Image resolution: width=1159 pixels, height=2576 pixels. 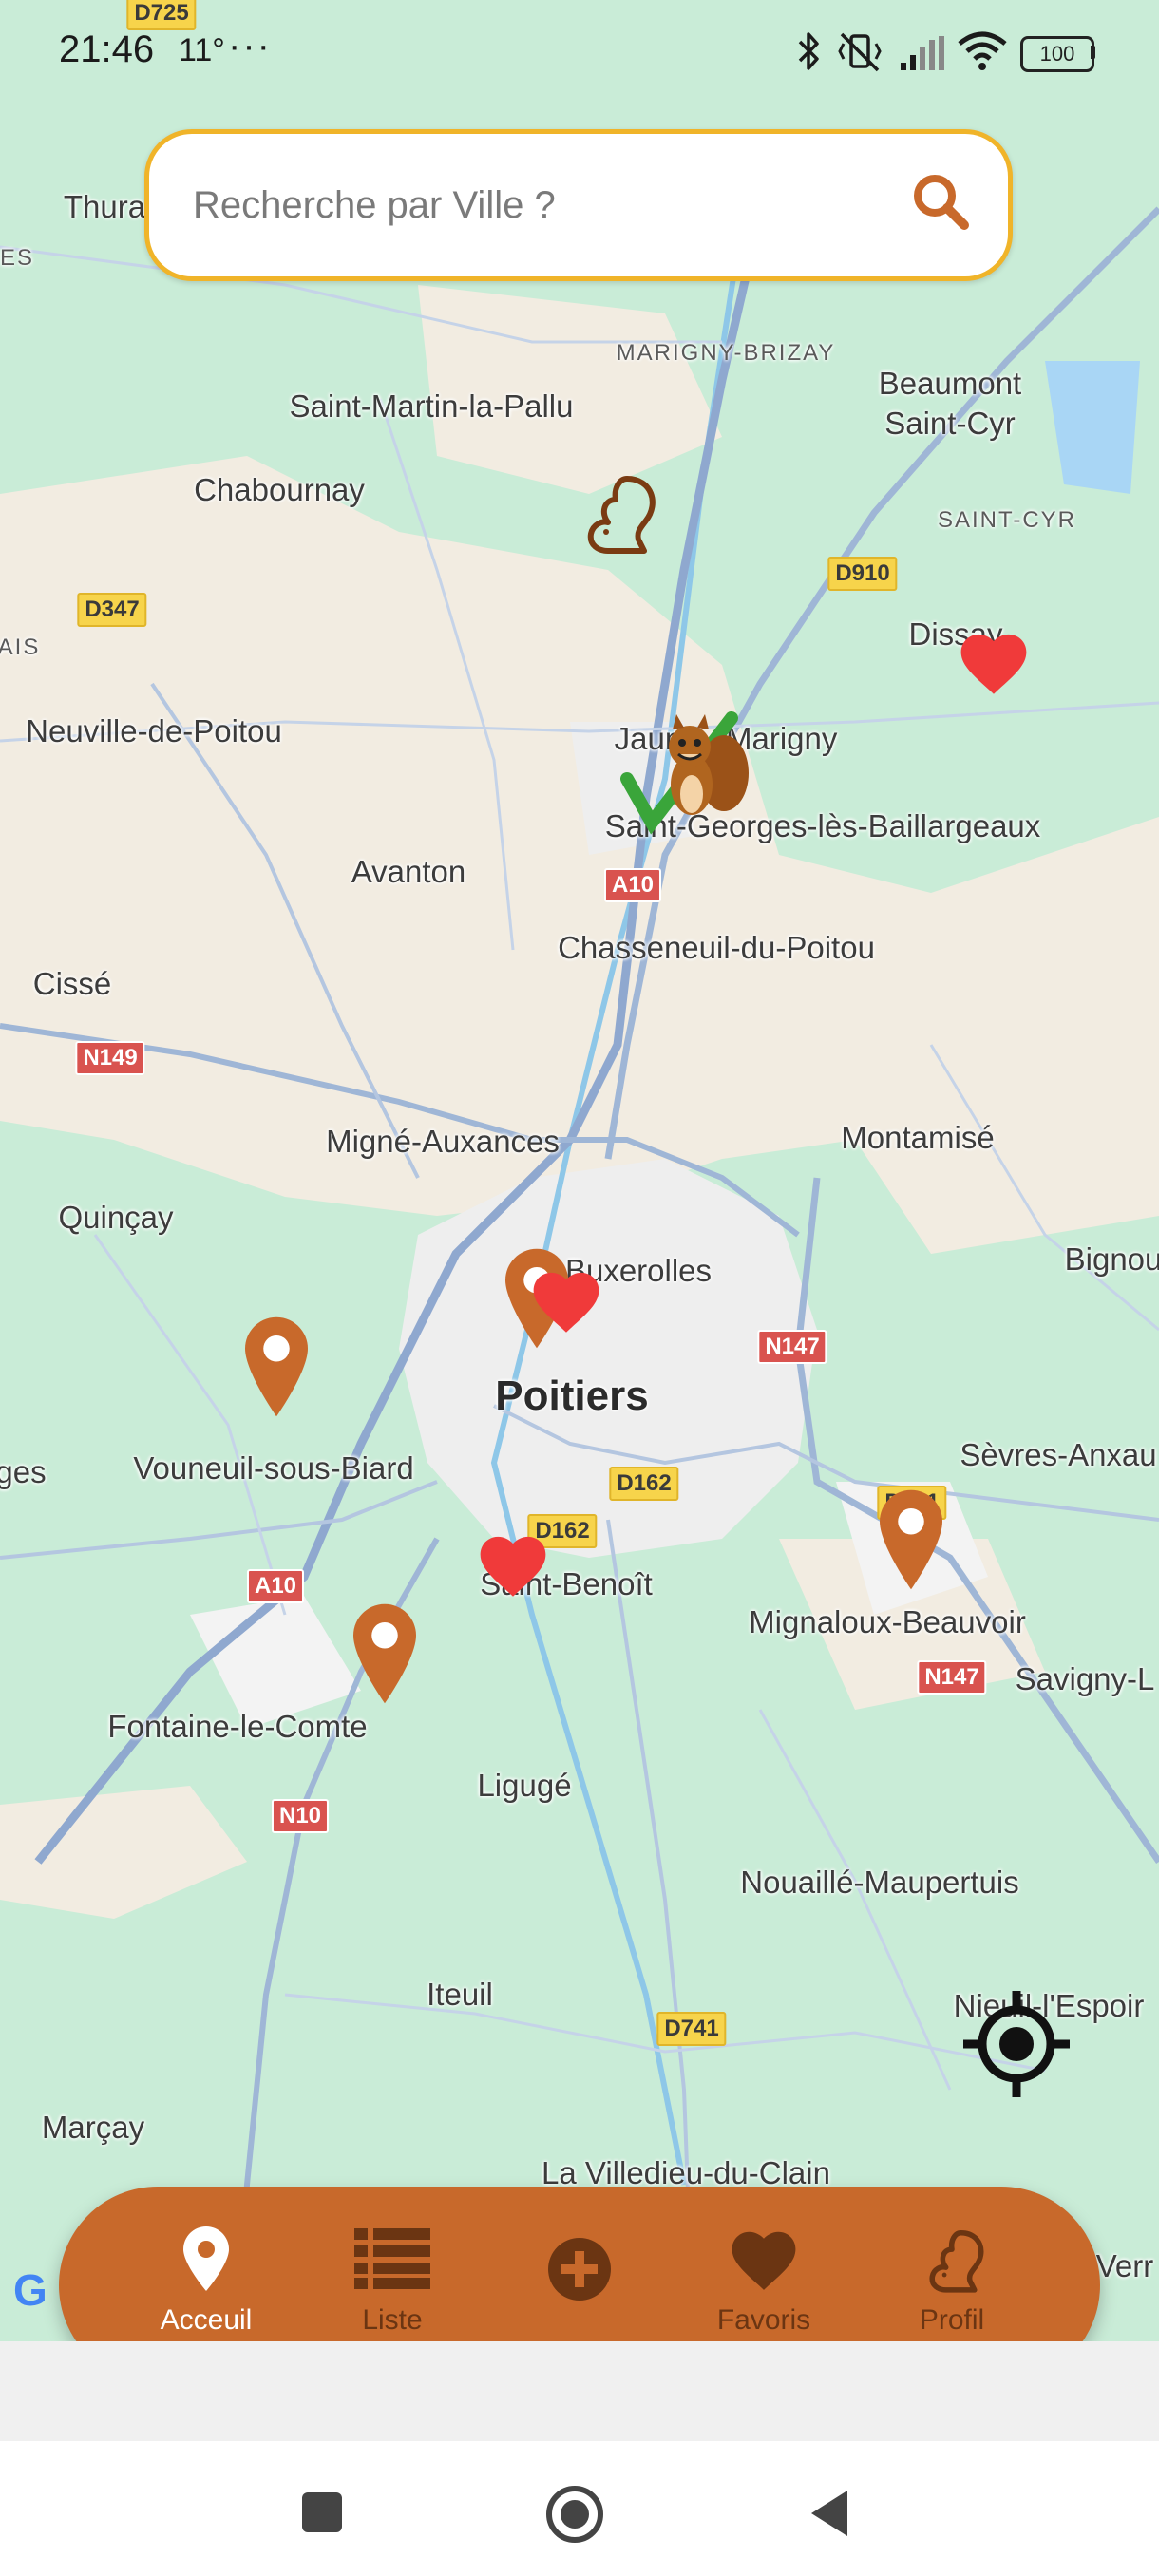 What do you see at coordinates (879, 1882) in the screenshot?
I see `place-label: Nouaillé-Maupertuis` at bounding box center [879, 1882].